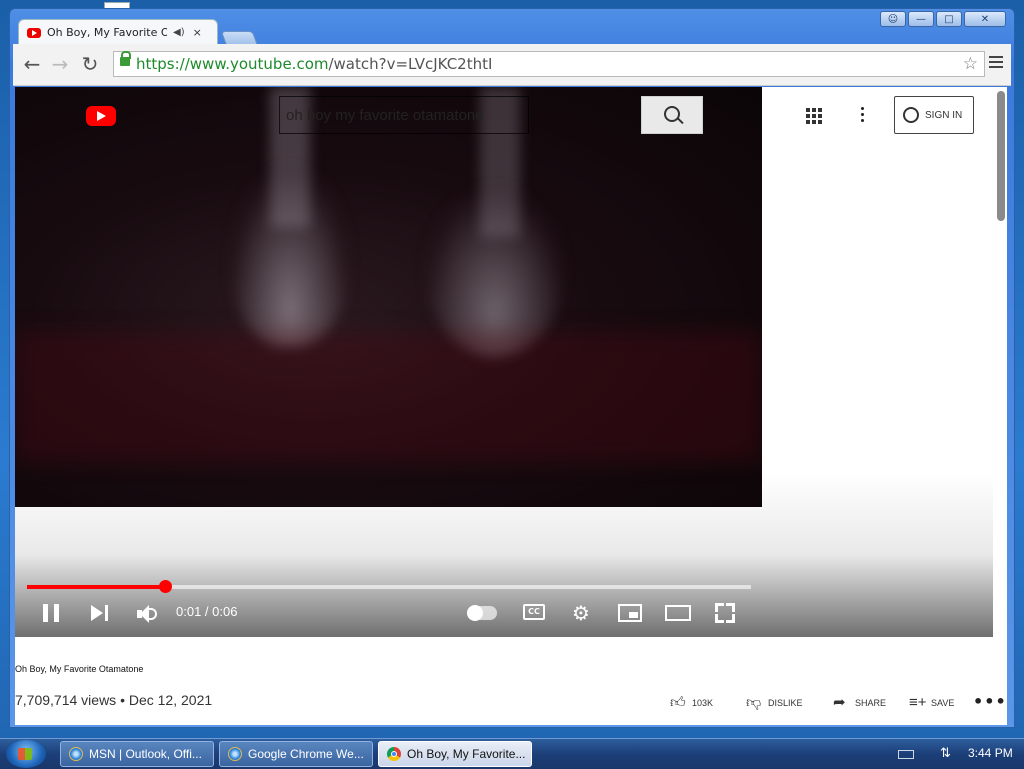 Image resolution: width=1024 pixels, height=769 pixels. Describe the element at coordinates (725, 613) in the screenshot. I see `fullscreen-icon` at that location.